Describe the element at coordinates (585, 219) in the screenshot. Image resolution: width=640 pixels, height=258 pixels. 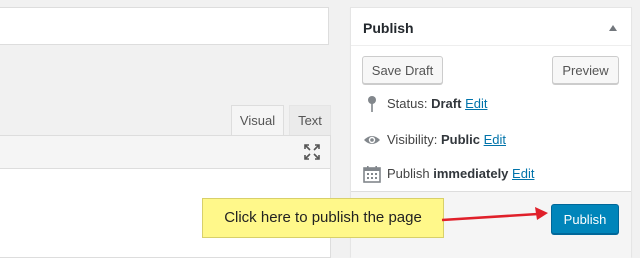
I see `publish-button: Publish` at that location.